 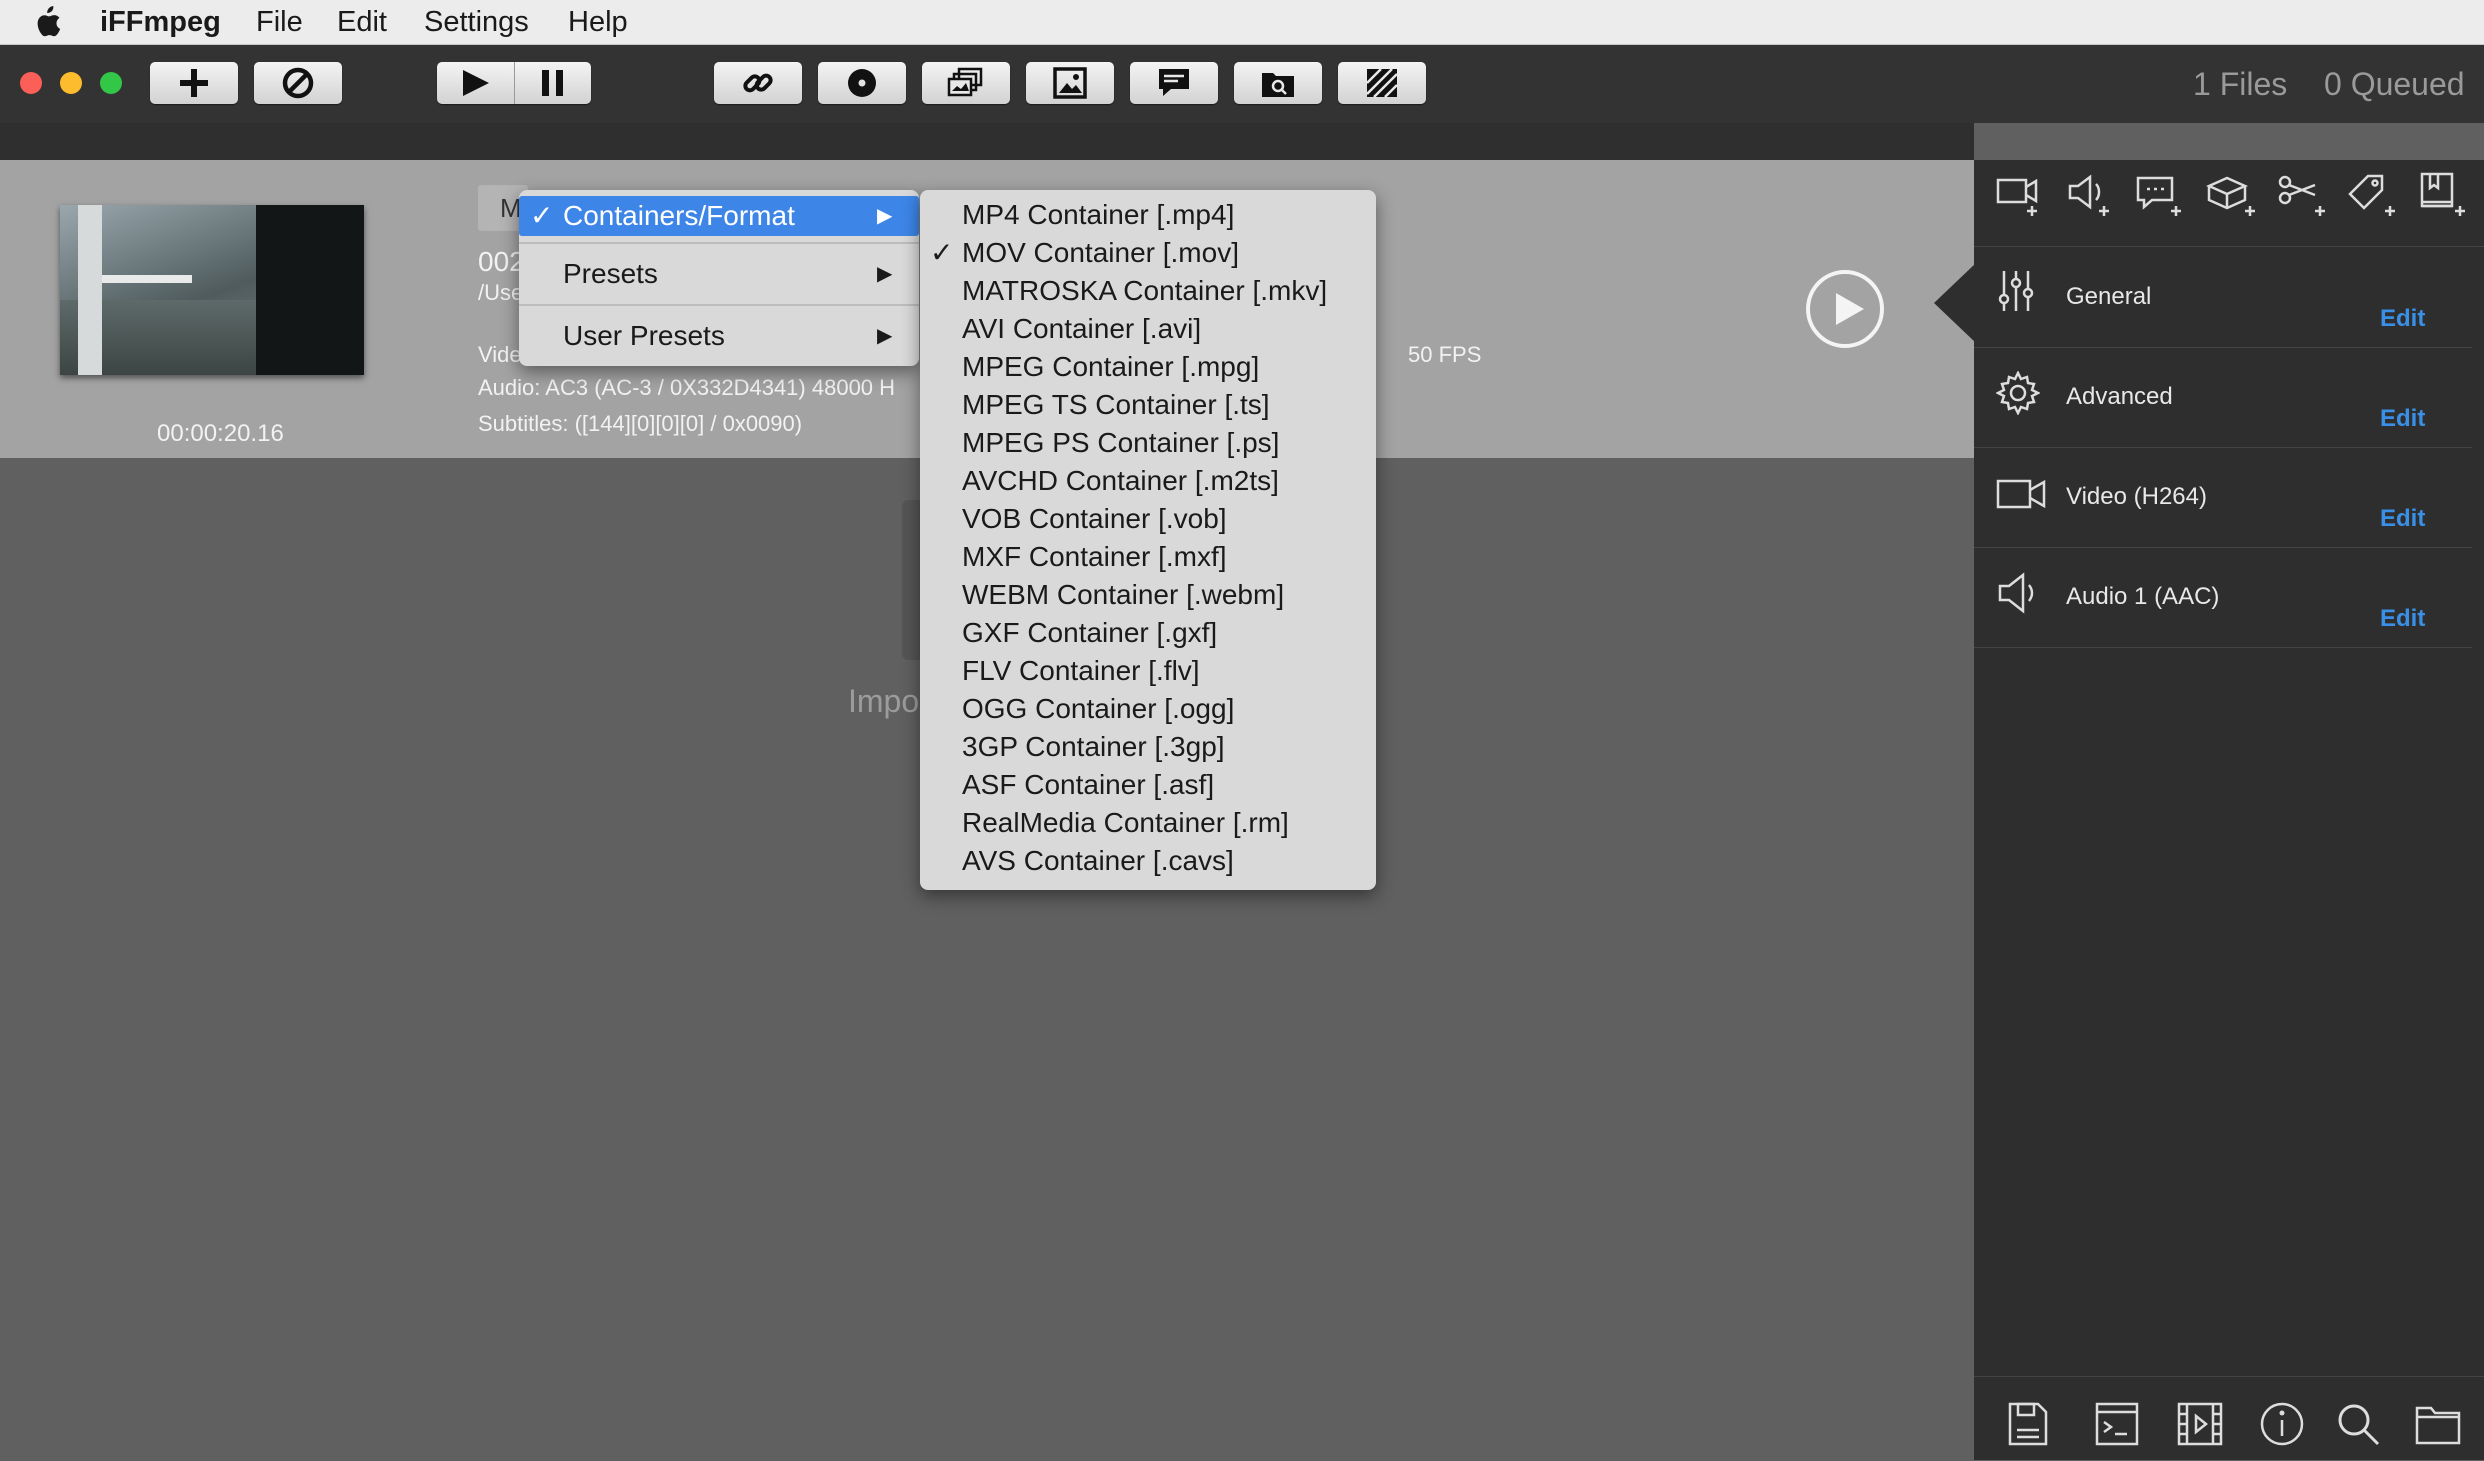 What do you see at coordinates (1093, 746) in the screenshot?
I see `container-option-label: 3GP Container [.3gp]` at bounding box center [1093, 746].